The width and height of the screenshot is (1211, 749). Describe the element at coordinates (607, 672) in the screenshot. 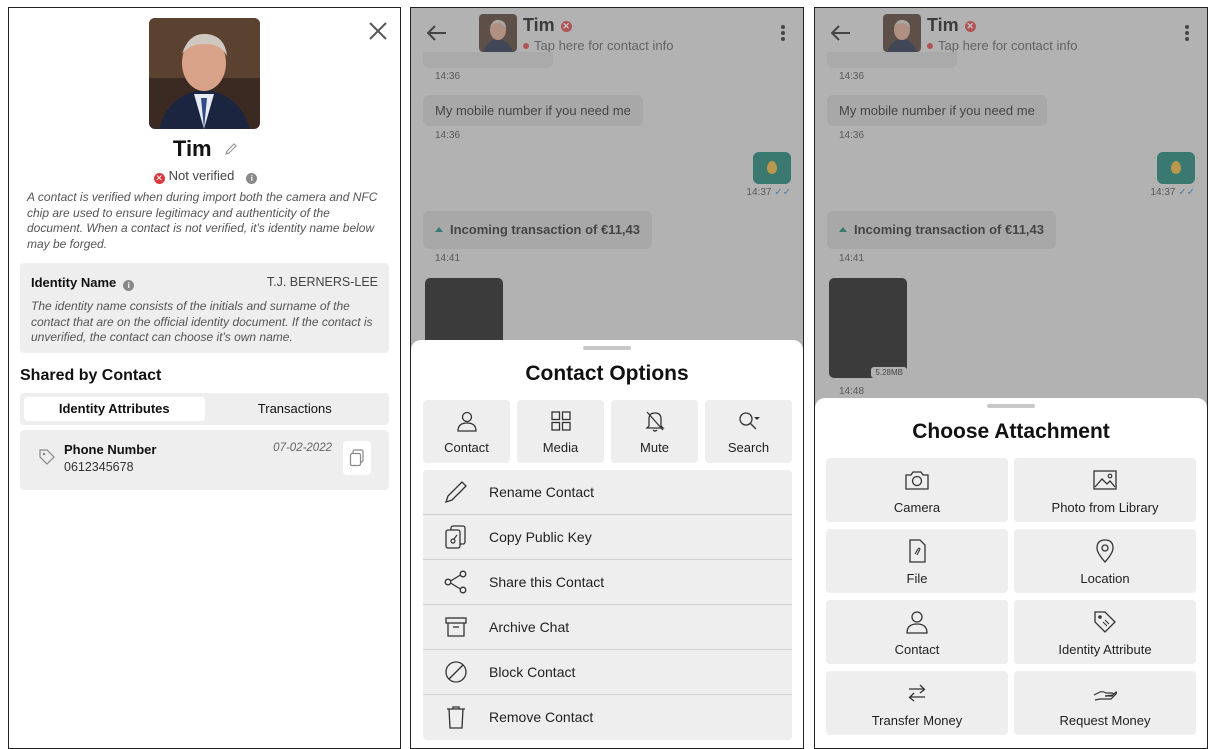

I see `block-contact-row: Block Contact` at that location.